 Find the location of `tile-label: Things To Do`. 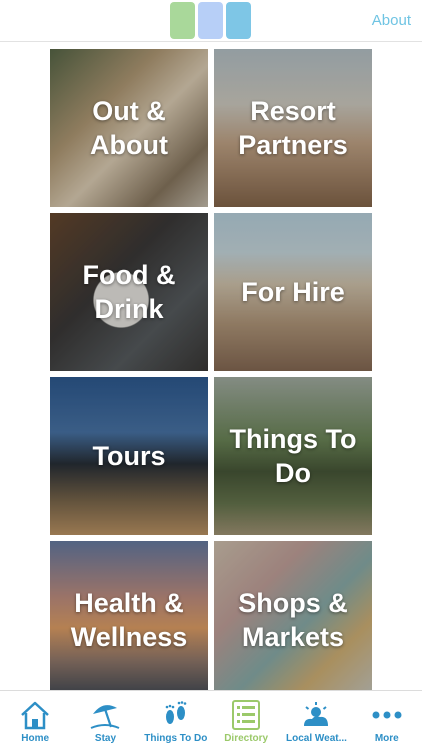

tile-label: Things To Do is located at coordinates (293, 456).